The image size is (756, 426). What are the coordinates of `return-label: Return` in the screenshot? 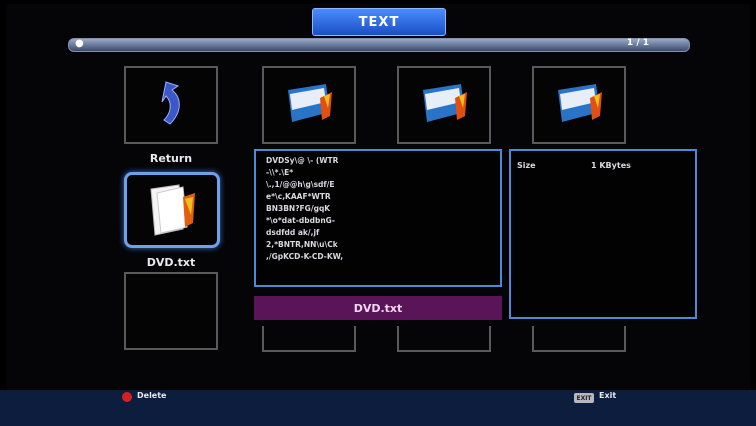 It's located at (171, 158).